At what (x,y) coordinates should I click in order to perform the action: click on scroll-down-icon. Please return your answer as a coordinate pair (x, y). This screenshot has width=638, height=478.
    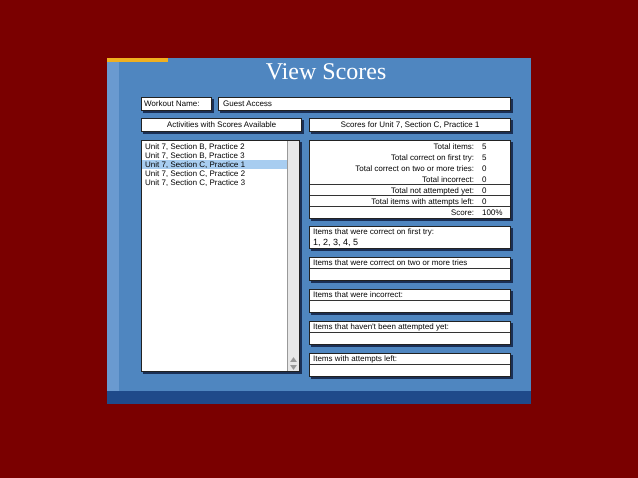
    Looking at the image, I should click on (293, 367).